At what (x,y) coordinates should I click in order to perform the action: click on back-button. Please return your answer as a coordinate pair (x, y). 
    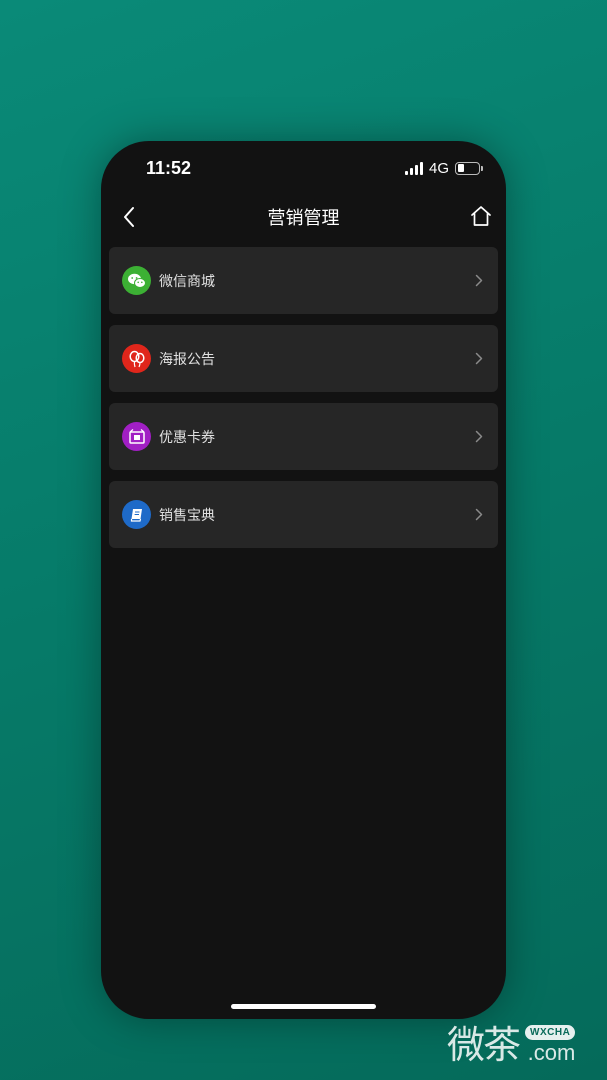
    Looking at the image, I should click on (129, 217).